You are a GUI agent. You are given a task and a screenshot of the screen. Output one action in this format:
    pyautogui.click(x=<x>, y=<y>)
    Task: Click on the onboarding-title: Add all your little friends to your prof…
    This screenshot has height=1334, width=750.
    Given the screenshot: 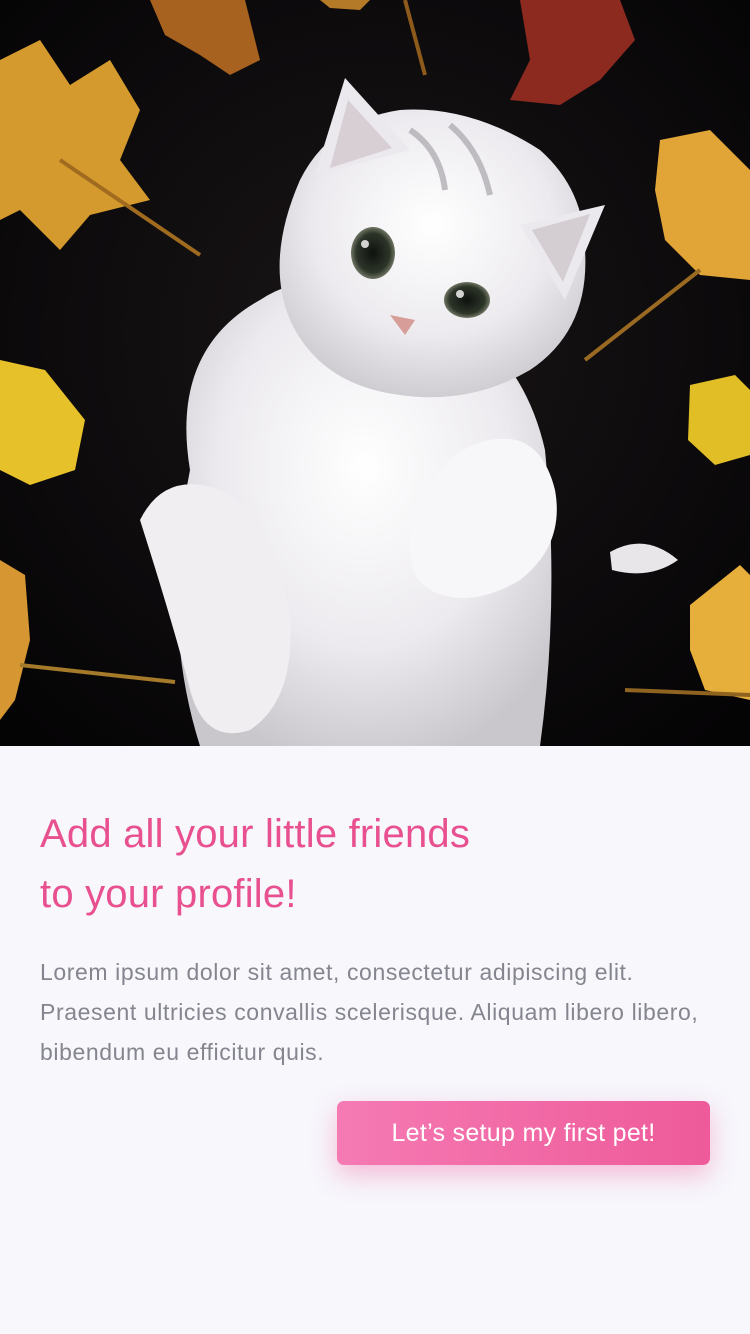 What is the action you would take?
    pyautogui.click(x=375, y=835)
    